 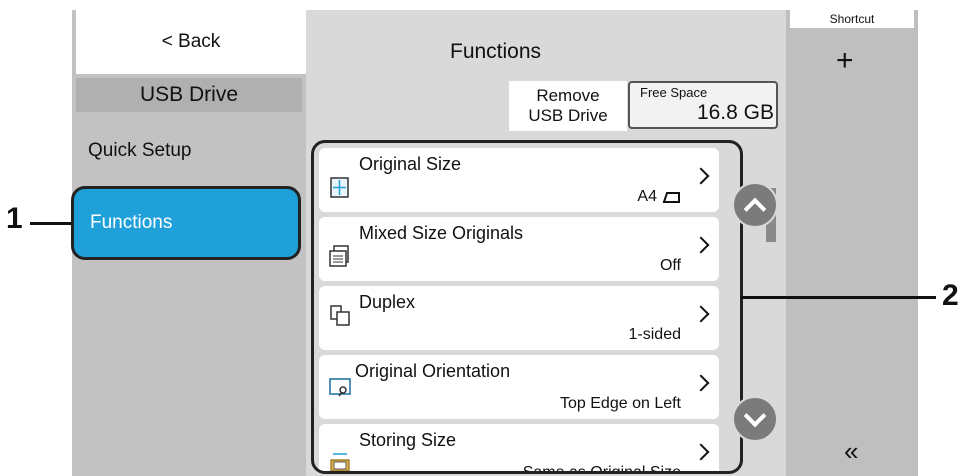 What do you see at coordinates (339, 256) in the screenshot?
I see `mixed-size-icon` at bounding box center [339, 256].